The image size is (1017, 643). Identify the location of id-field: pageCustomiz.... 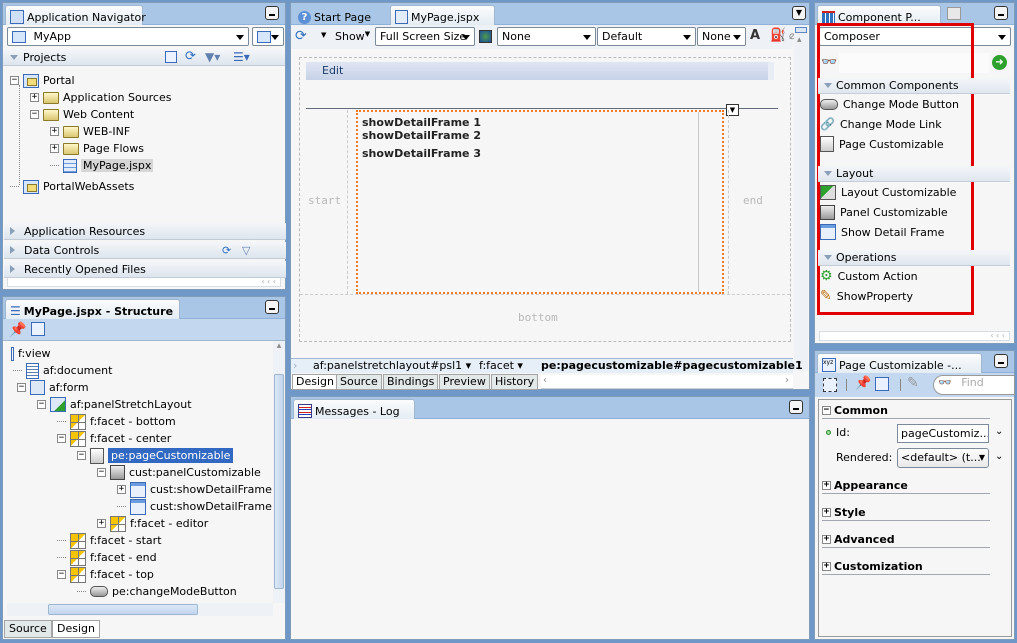
(943, 433).